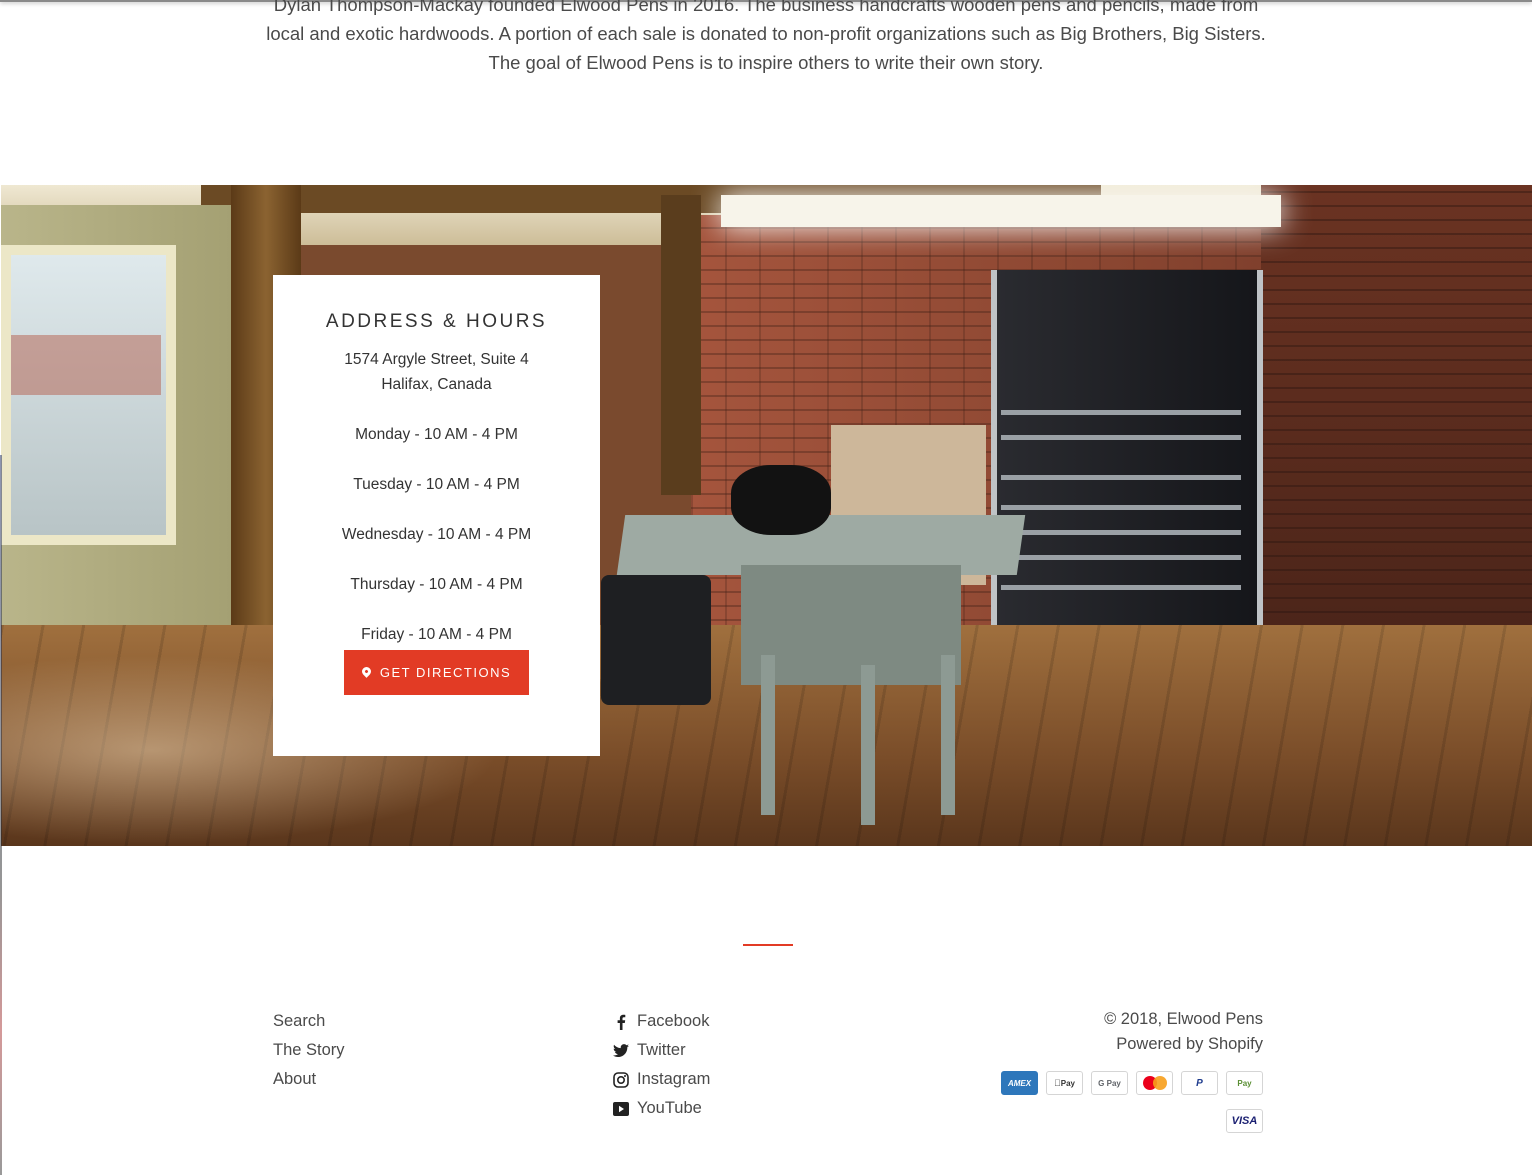 The width and height of the screenshot is (1532, 1175). Describe the element at coordinates (674, 1079) in the screenshot. I see `instagram-label: Instagram` at that location.